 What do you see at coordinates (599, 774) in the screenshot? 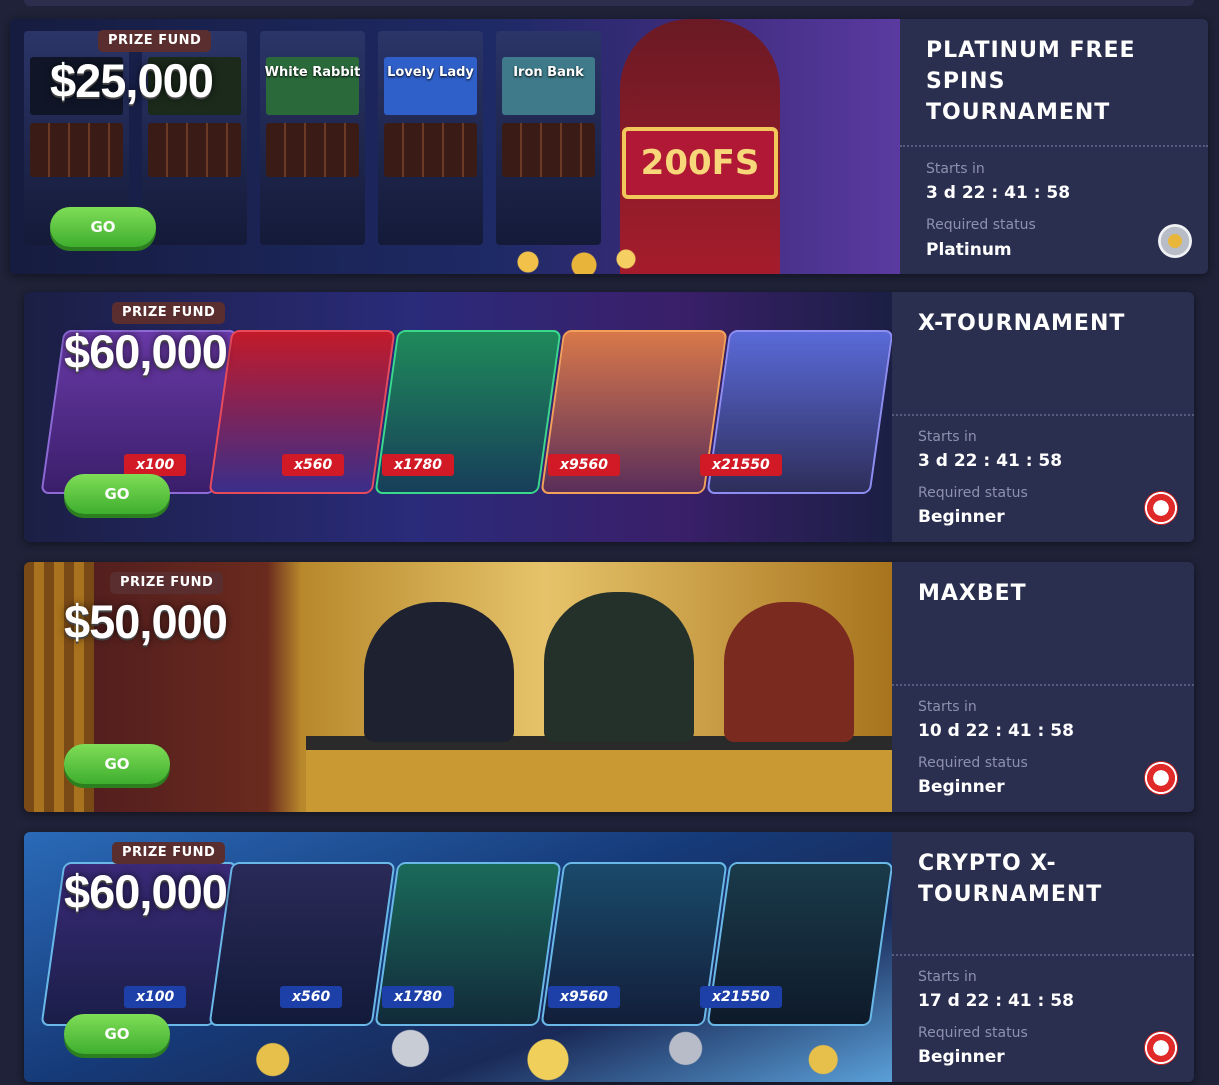
I see `poker-table` at bounding box center [599, 774].